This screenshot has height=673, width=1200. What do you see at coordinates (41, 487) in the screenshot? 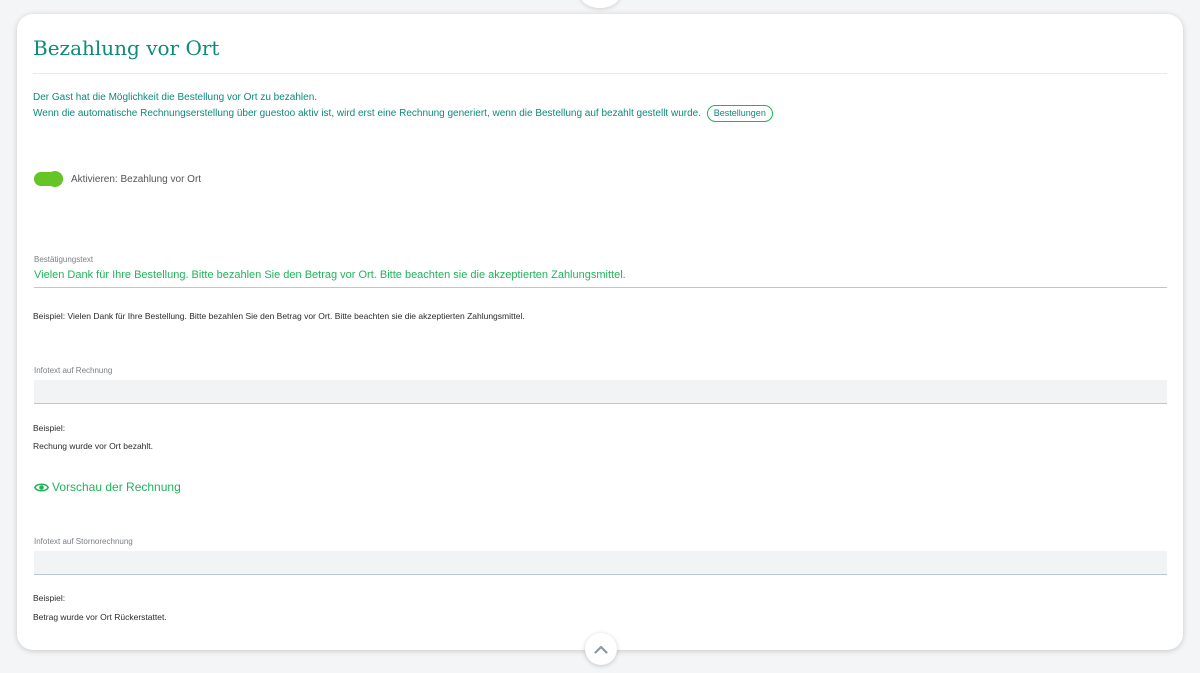
I see `eye-icon` at bounding box center [41, 487].